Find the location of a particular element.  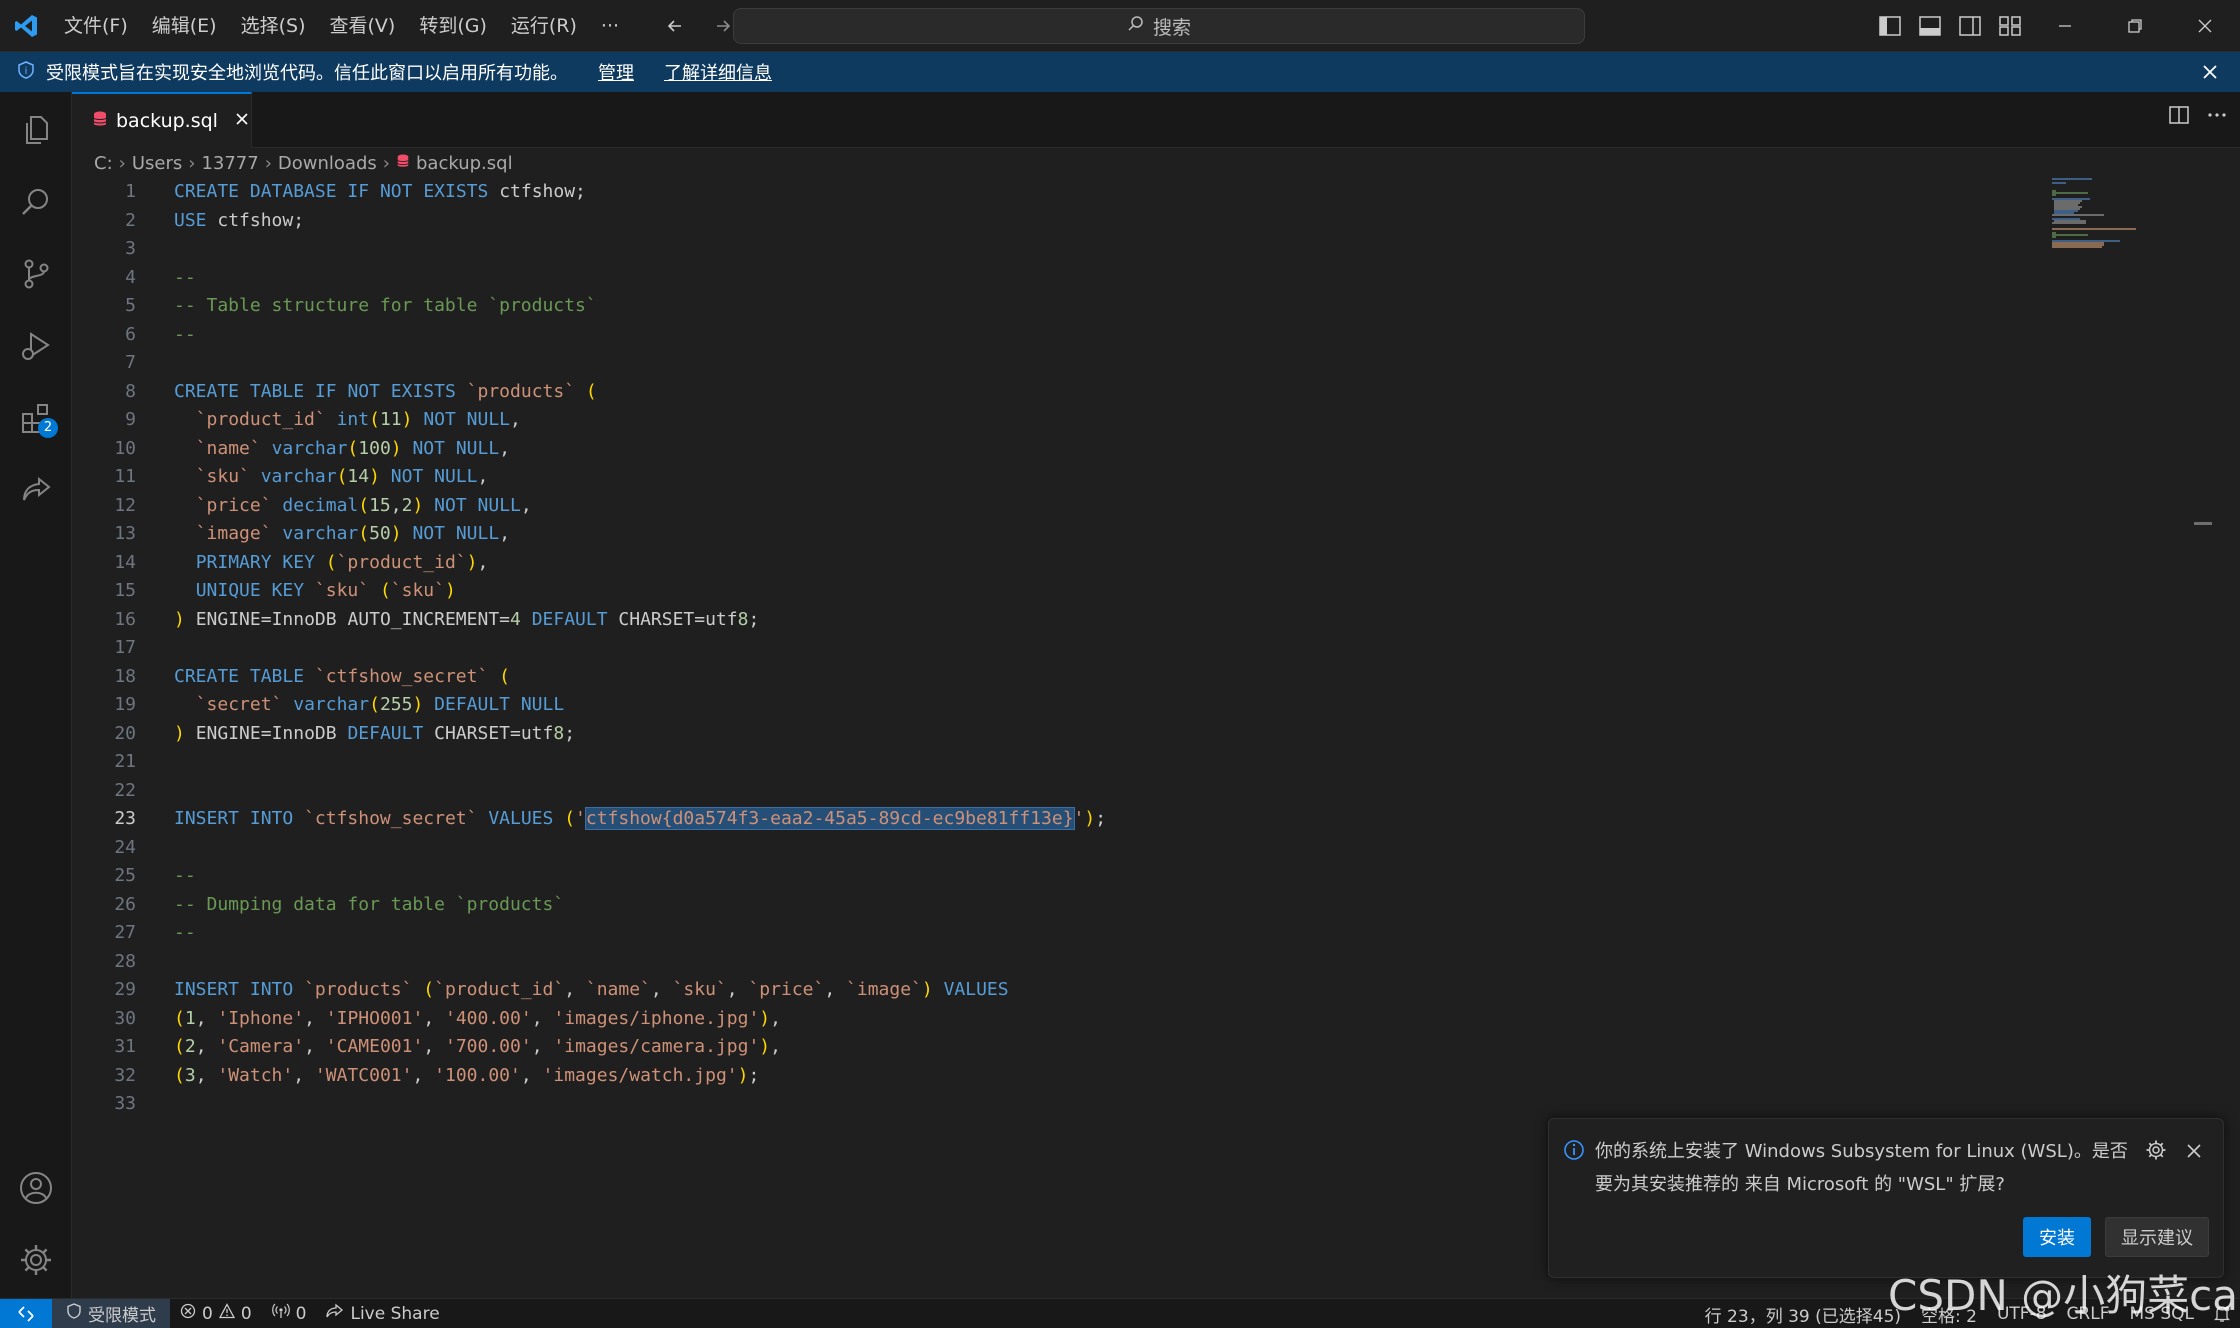

menu-more: ··· is located at coordinates (610, 26).